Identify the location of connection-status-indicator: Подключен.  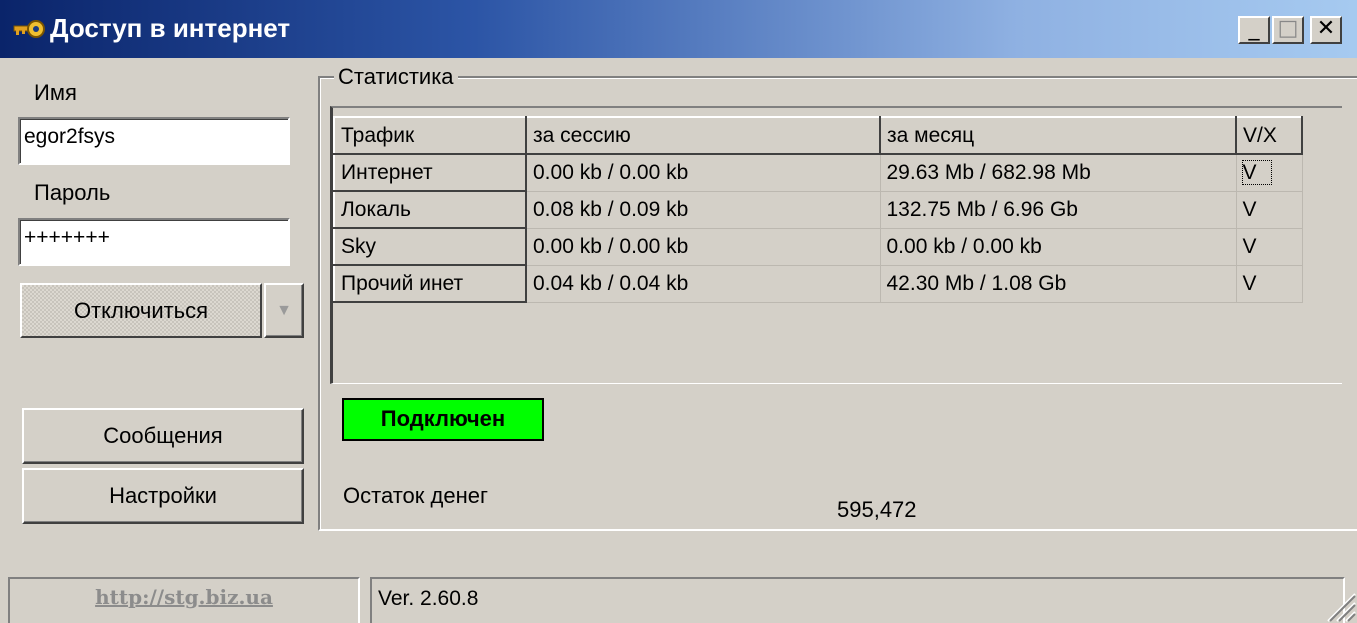
(443, 419).